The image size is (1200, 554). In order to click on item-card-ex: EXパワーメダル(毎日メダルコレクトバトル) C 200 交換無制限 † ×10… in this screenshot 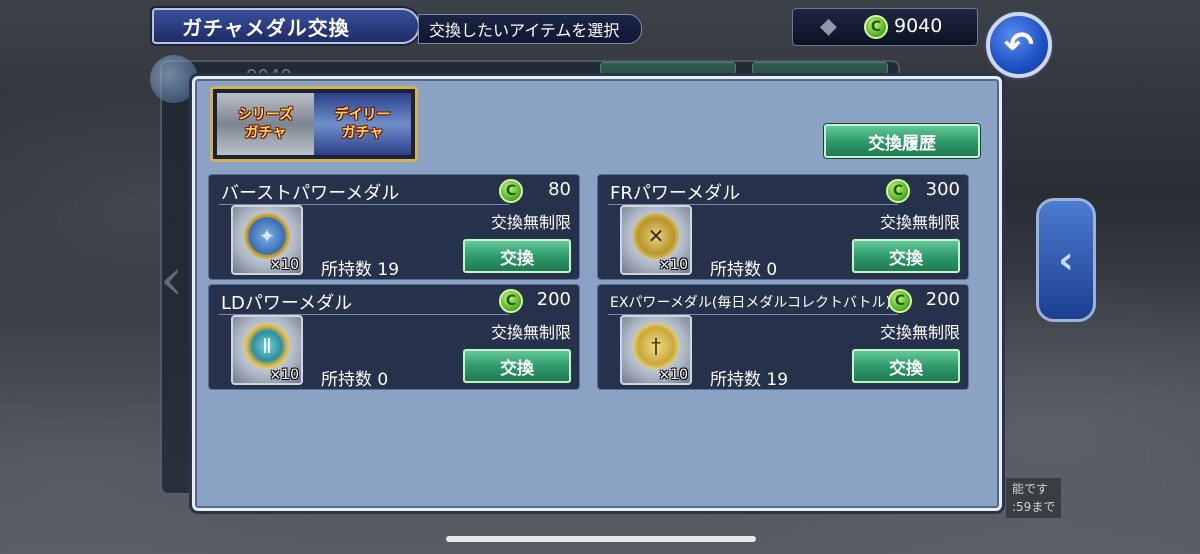, I will do `click(783, 337)`.